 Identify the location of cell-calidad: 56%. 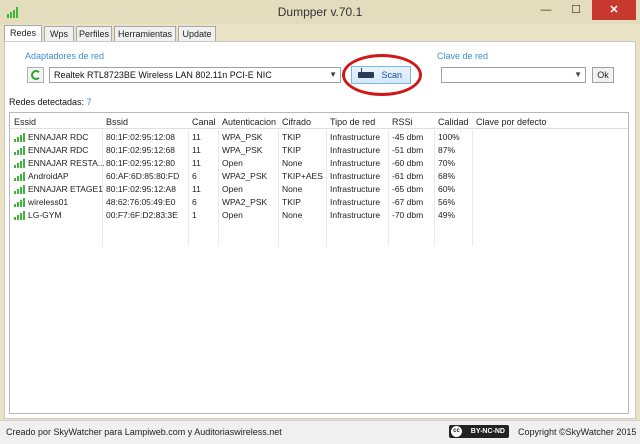
(447, 202).